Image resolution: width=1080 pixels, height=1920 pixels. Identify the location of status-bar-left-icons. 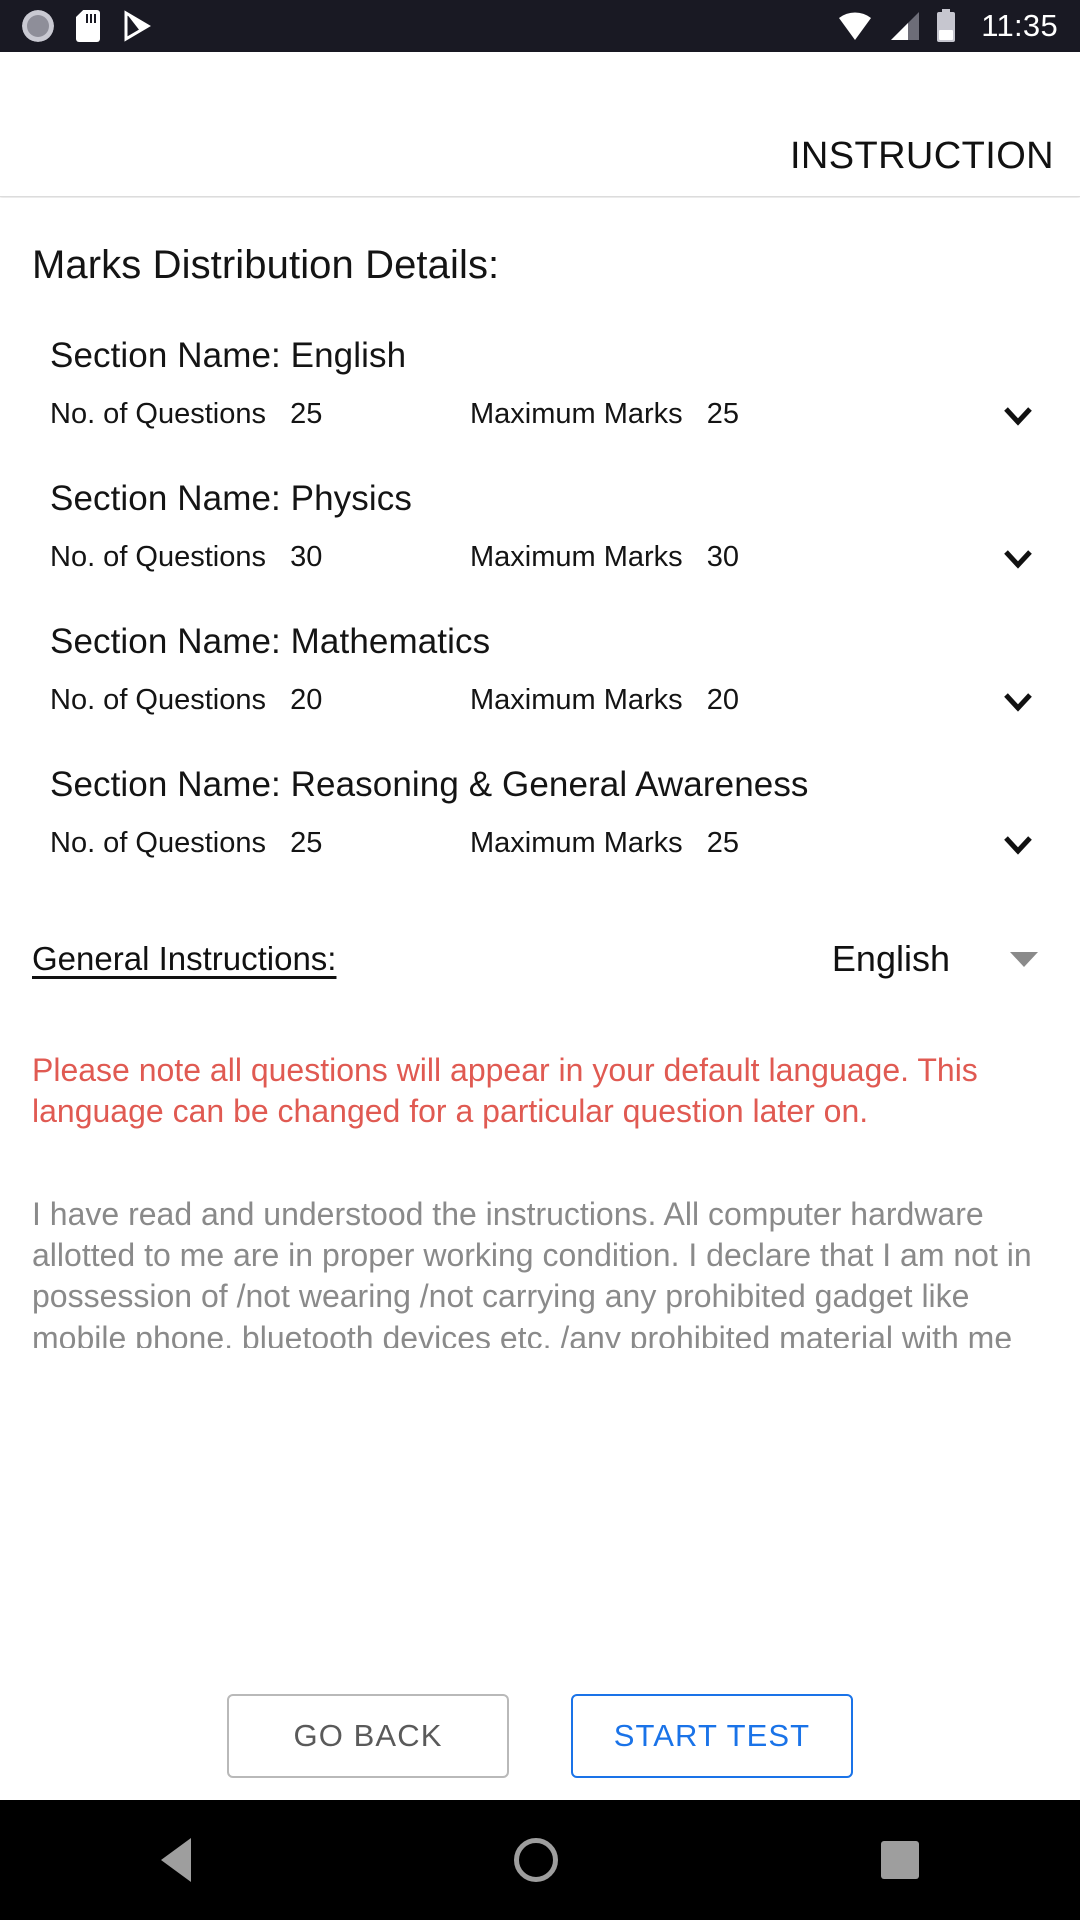
(88, 26).